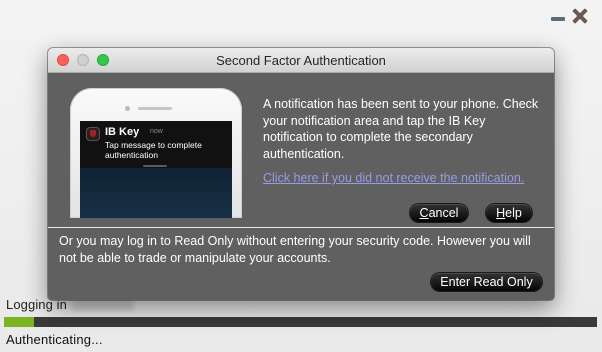 The height and width of the screenshot is (352, 602). I want to click on window-controls, so click(570, 16).